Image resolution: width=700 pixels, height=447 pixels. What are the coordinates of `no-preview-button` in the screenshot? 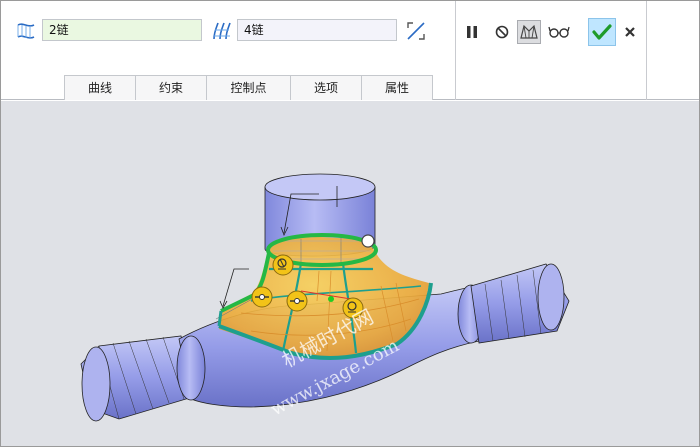 It's located at (502, 32).